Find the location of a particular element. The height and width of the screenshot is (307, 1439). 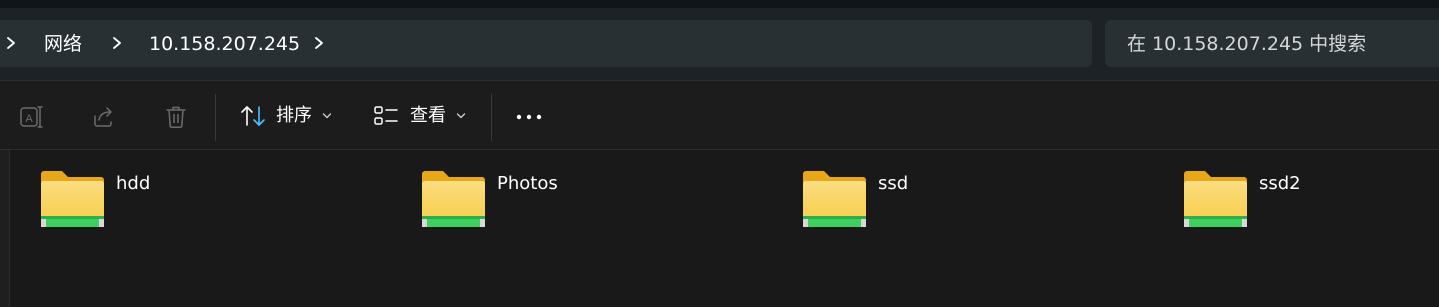

search-box: 在 10.158.207.245 中搜索 is located at coordinates (1272, 43).